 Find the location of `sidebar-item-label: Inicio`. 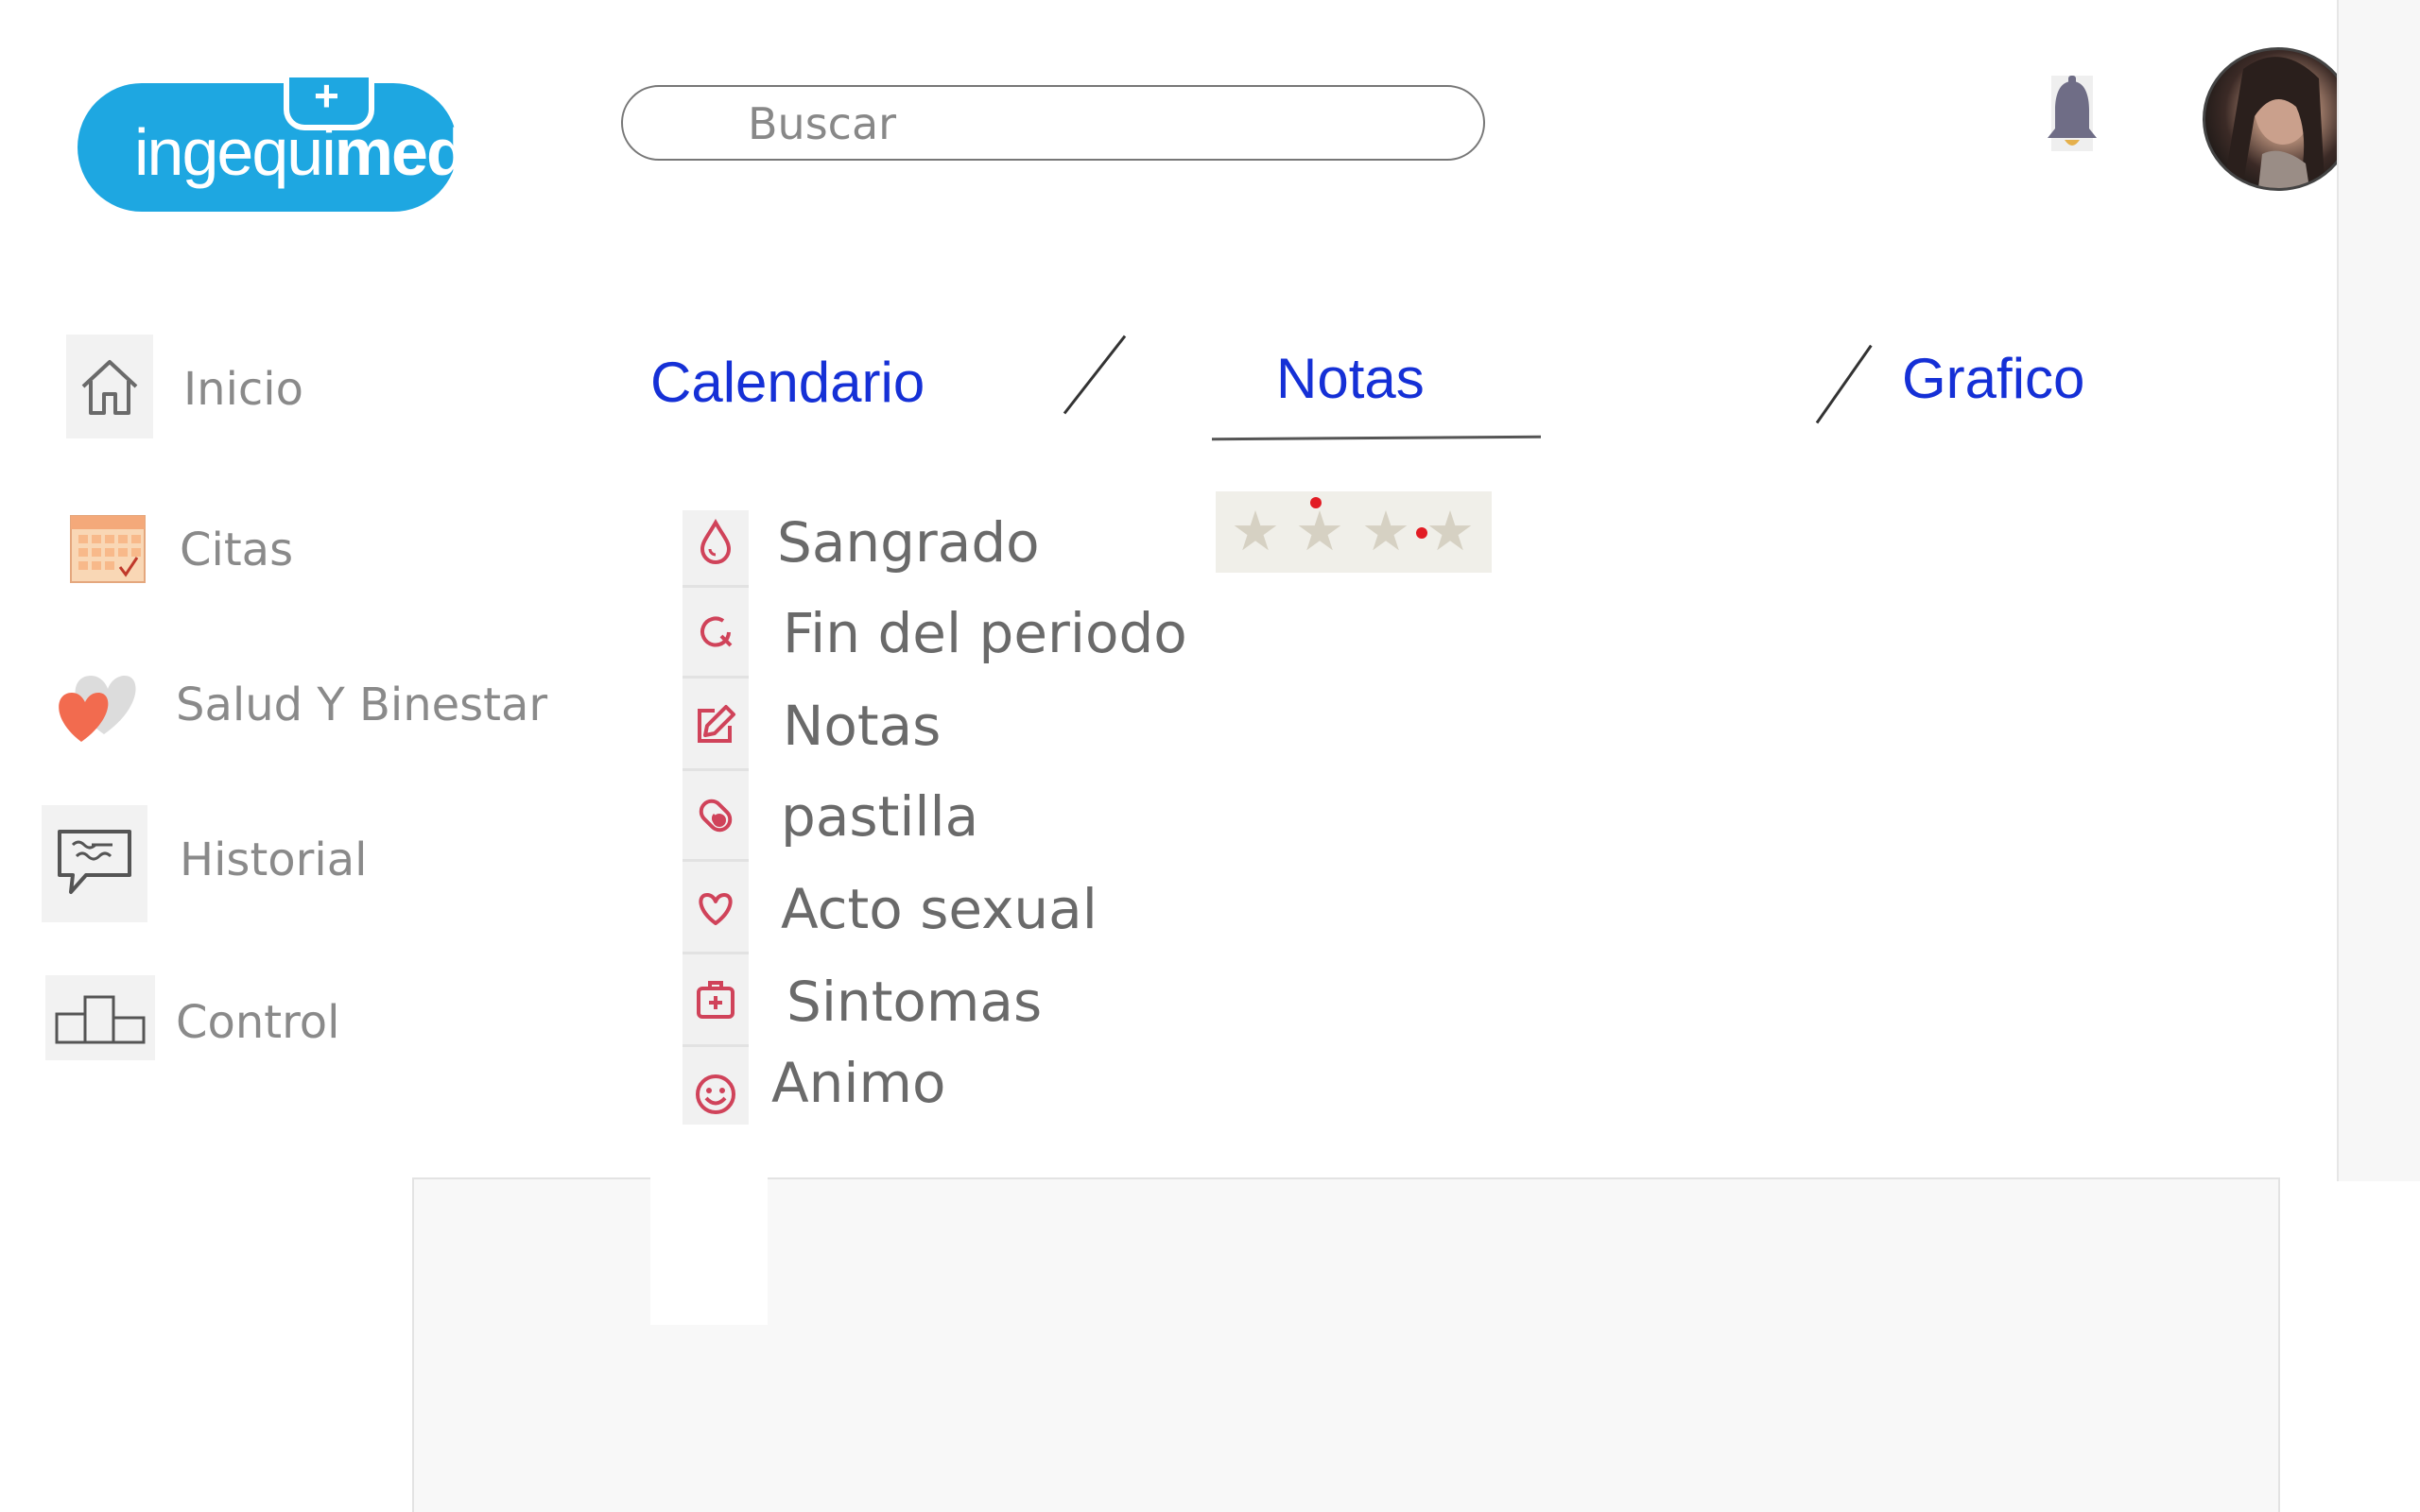

sidebar-item-label: Inicio is located at coordinates (243, 389).